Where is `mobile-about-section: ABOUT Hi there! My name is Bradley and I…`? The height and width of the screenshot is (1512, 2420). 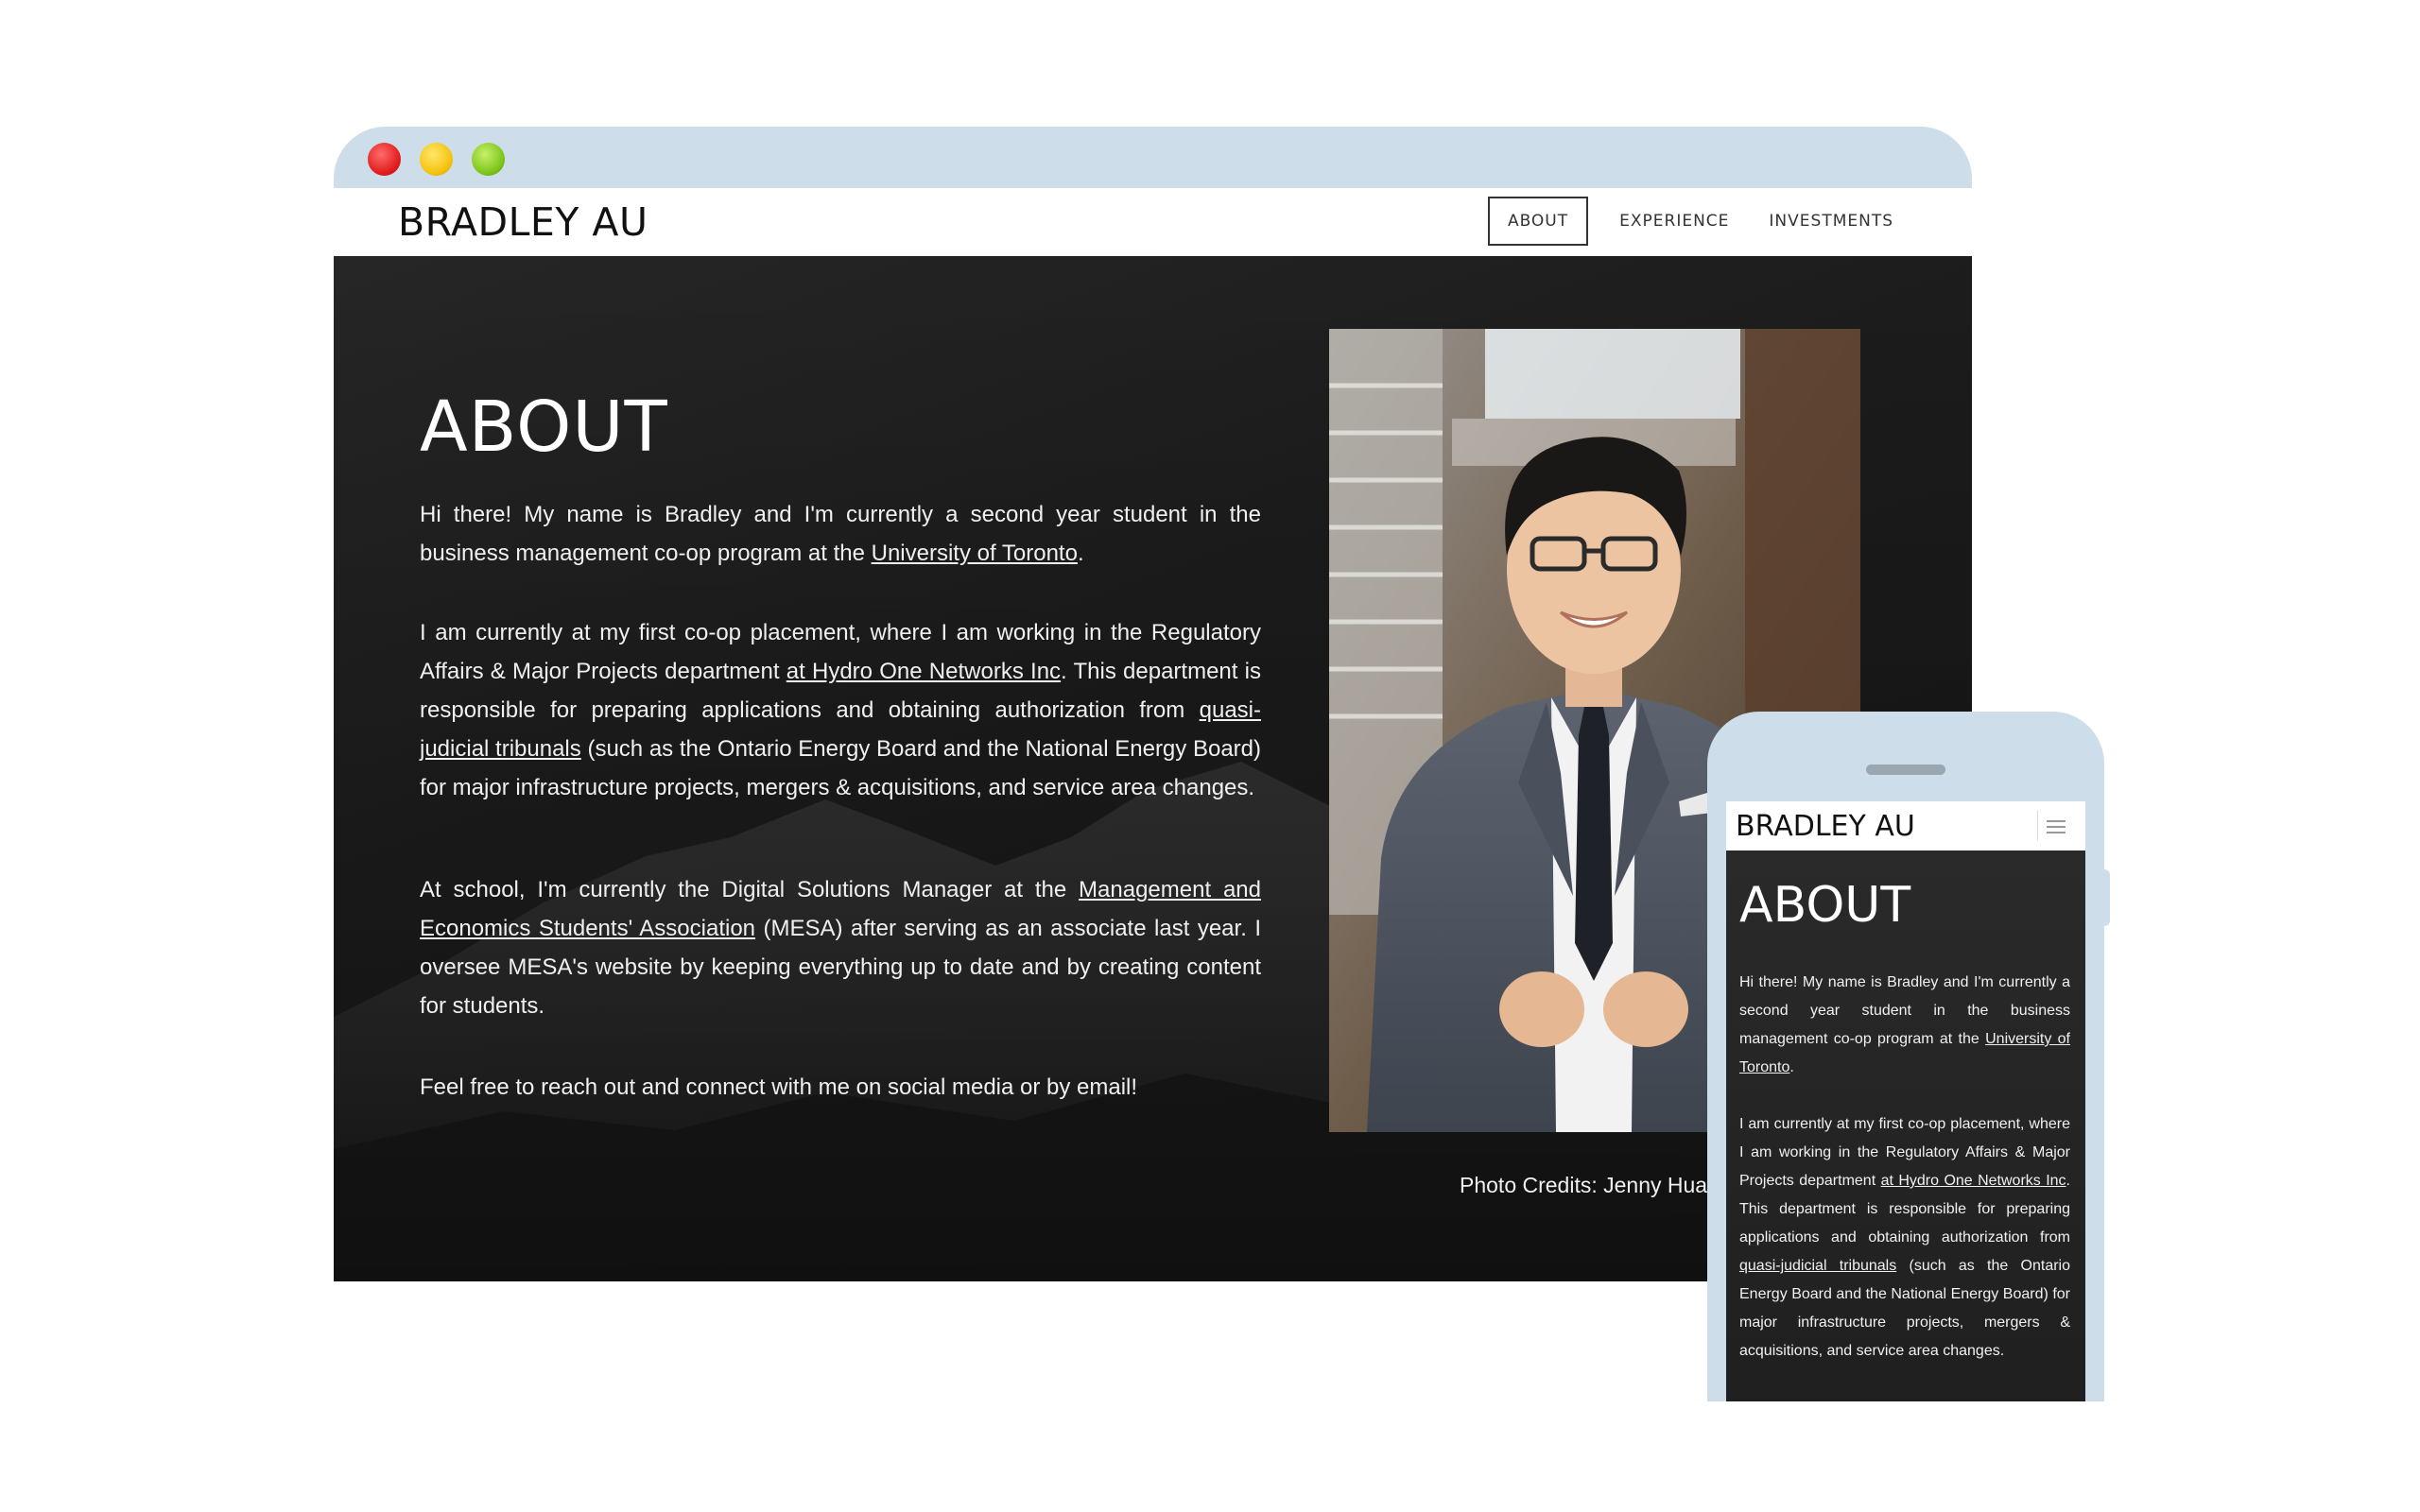 mobile-about-section: ABOUT Hi there! My name is Bradley and I… is located at coordinates (1905, 1125).